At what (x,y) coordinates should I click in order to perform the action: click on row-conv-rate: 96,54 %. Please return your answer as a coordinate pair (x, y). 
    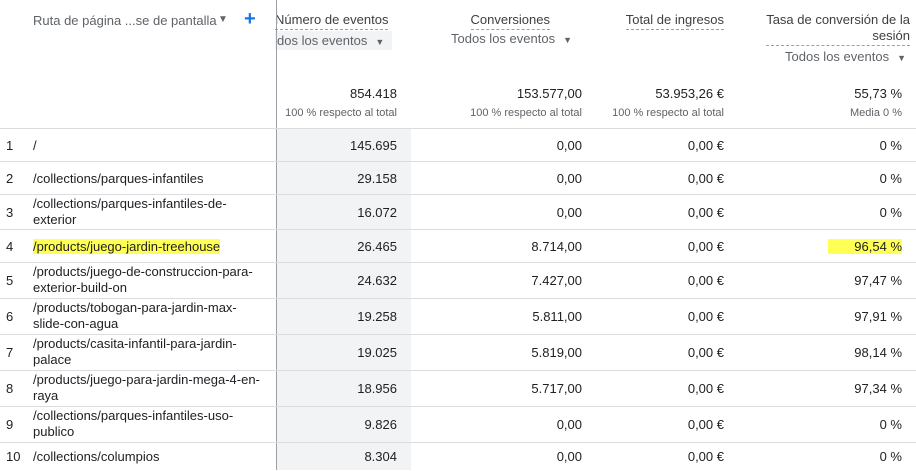
    Looking at the image, I should click on (865, 246).